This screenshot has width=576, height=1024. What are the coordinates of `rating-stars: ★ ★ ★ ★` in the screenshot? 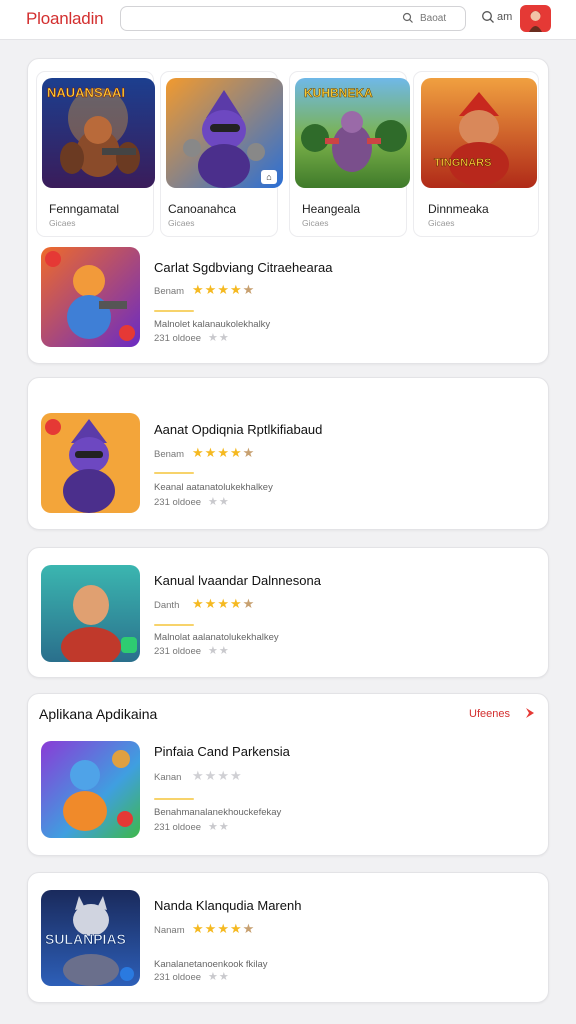 It's located at (217, 775).